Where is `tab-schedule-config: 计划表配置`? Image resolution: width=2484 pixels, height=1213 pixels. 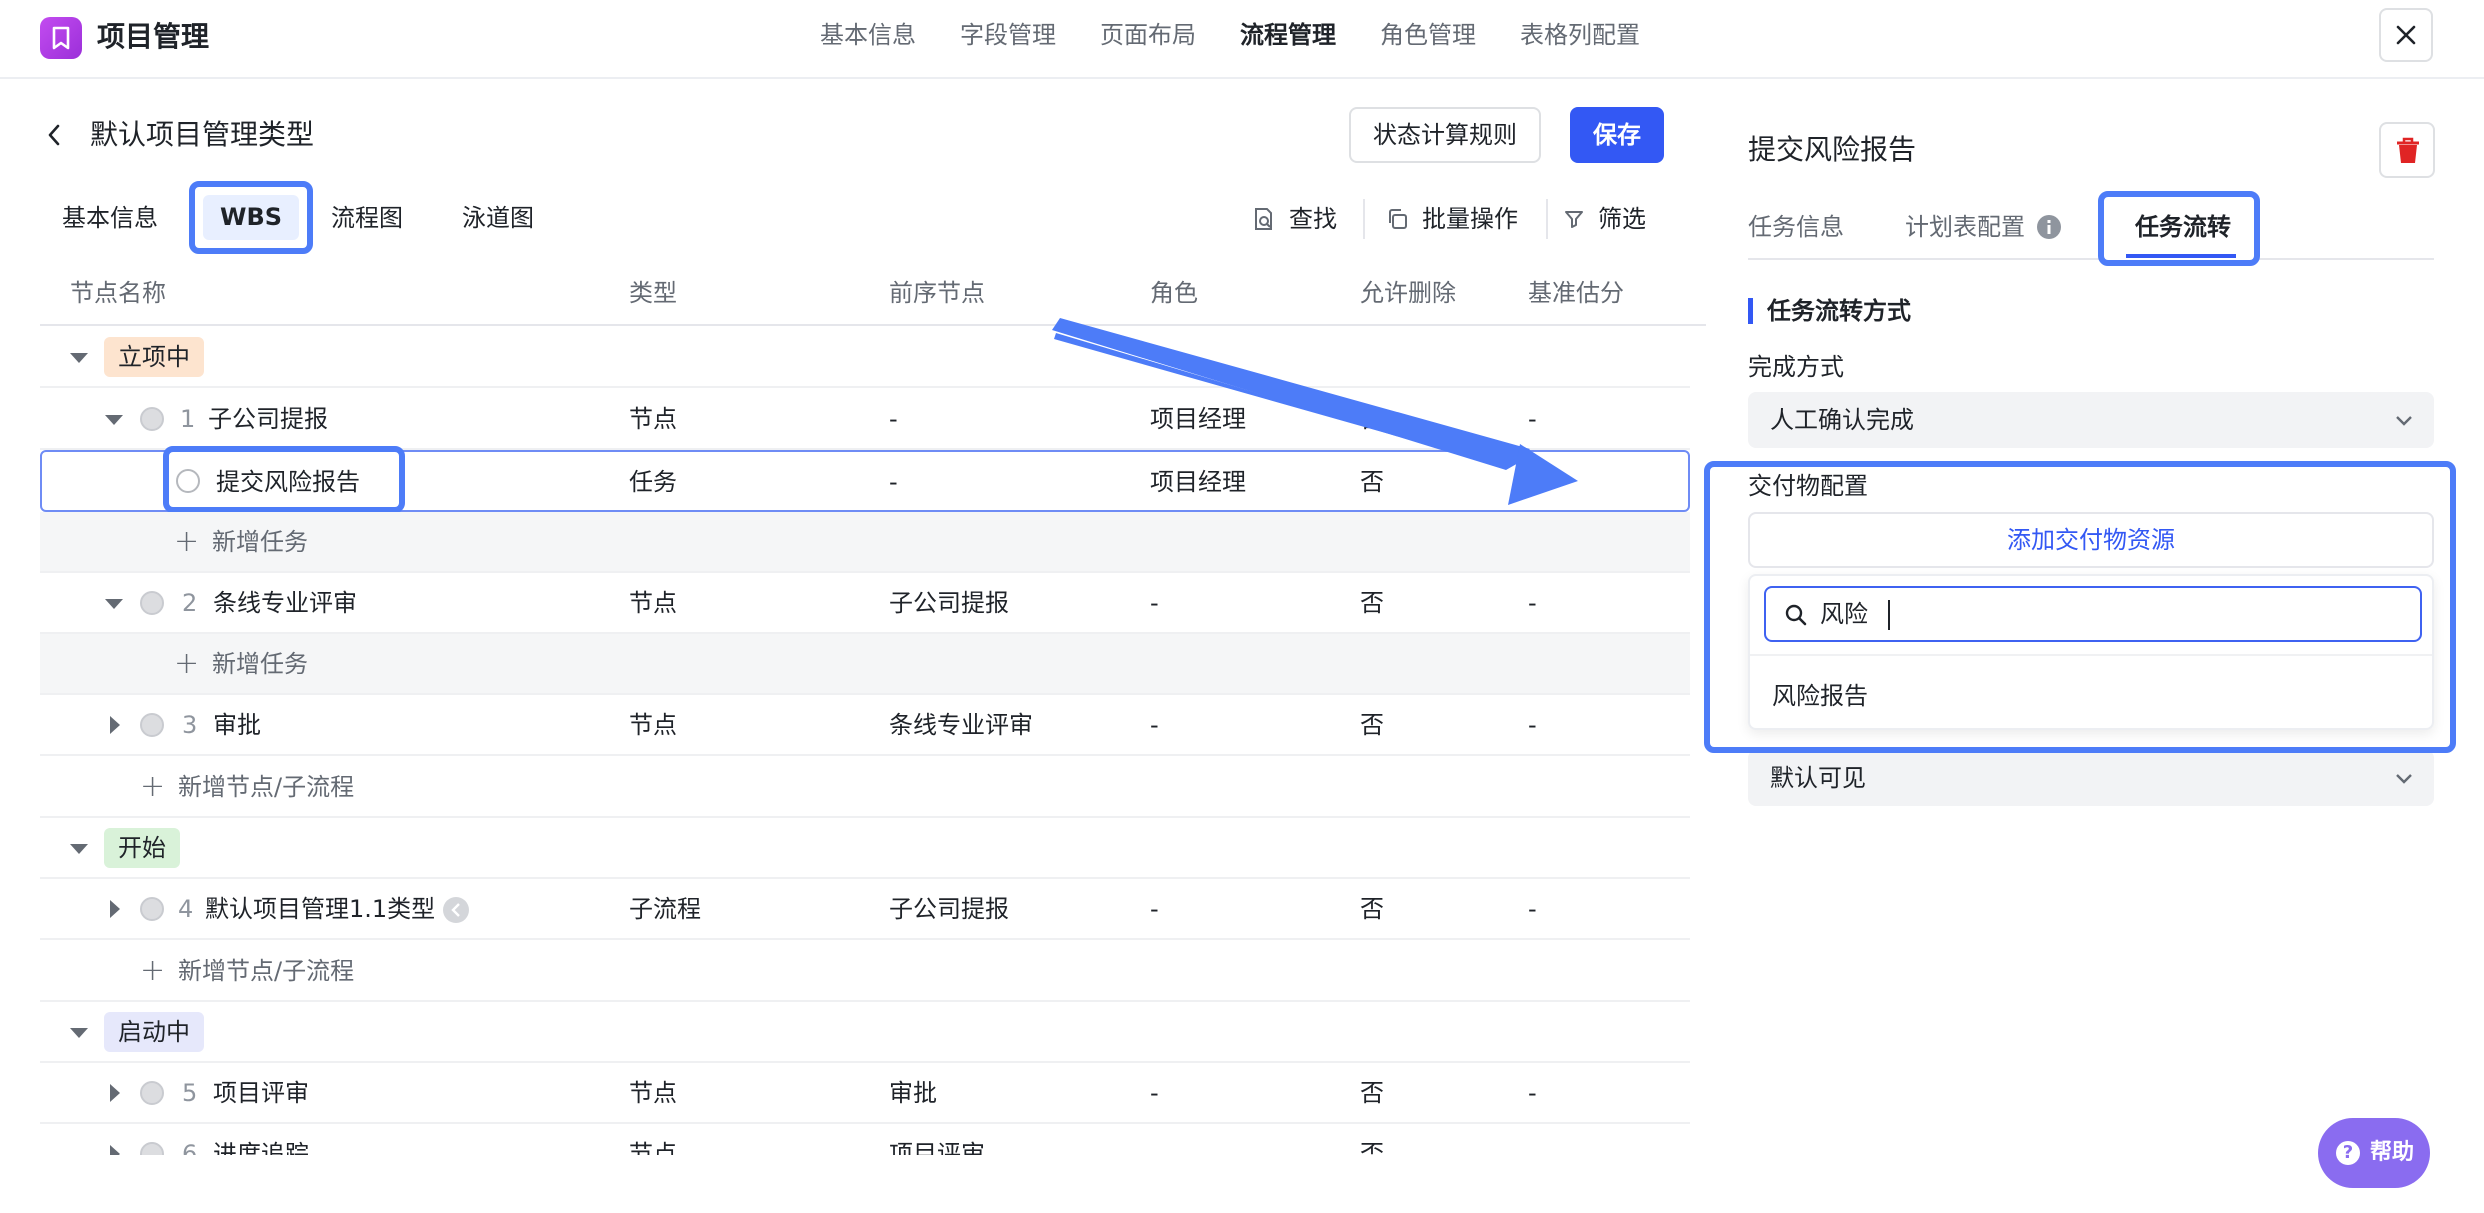
tab-schedule-config: 计划表配置 is located at coordinates (1965, 227).